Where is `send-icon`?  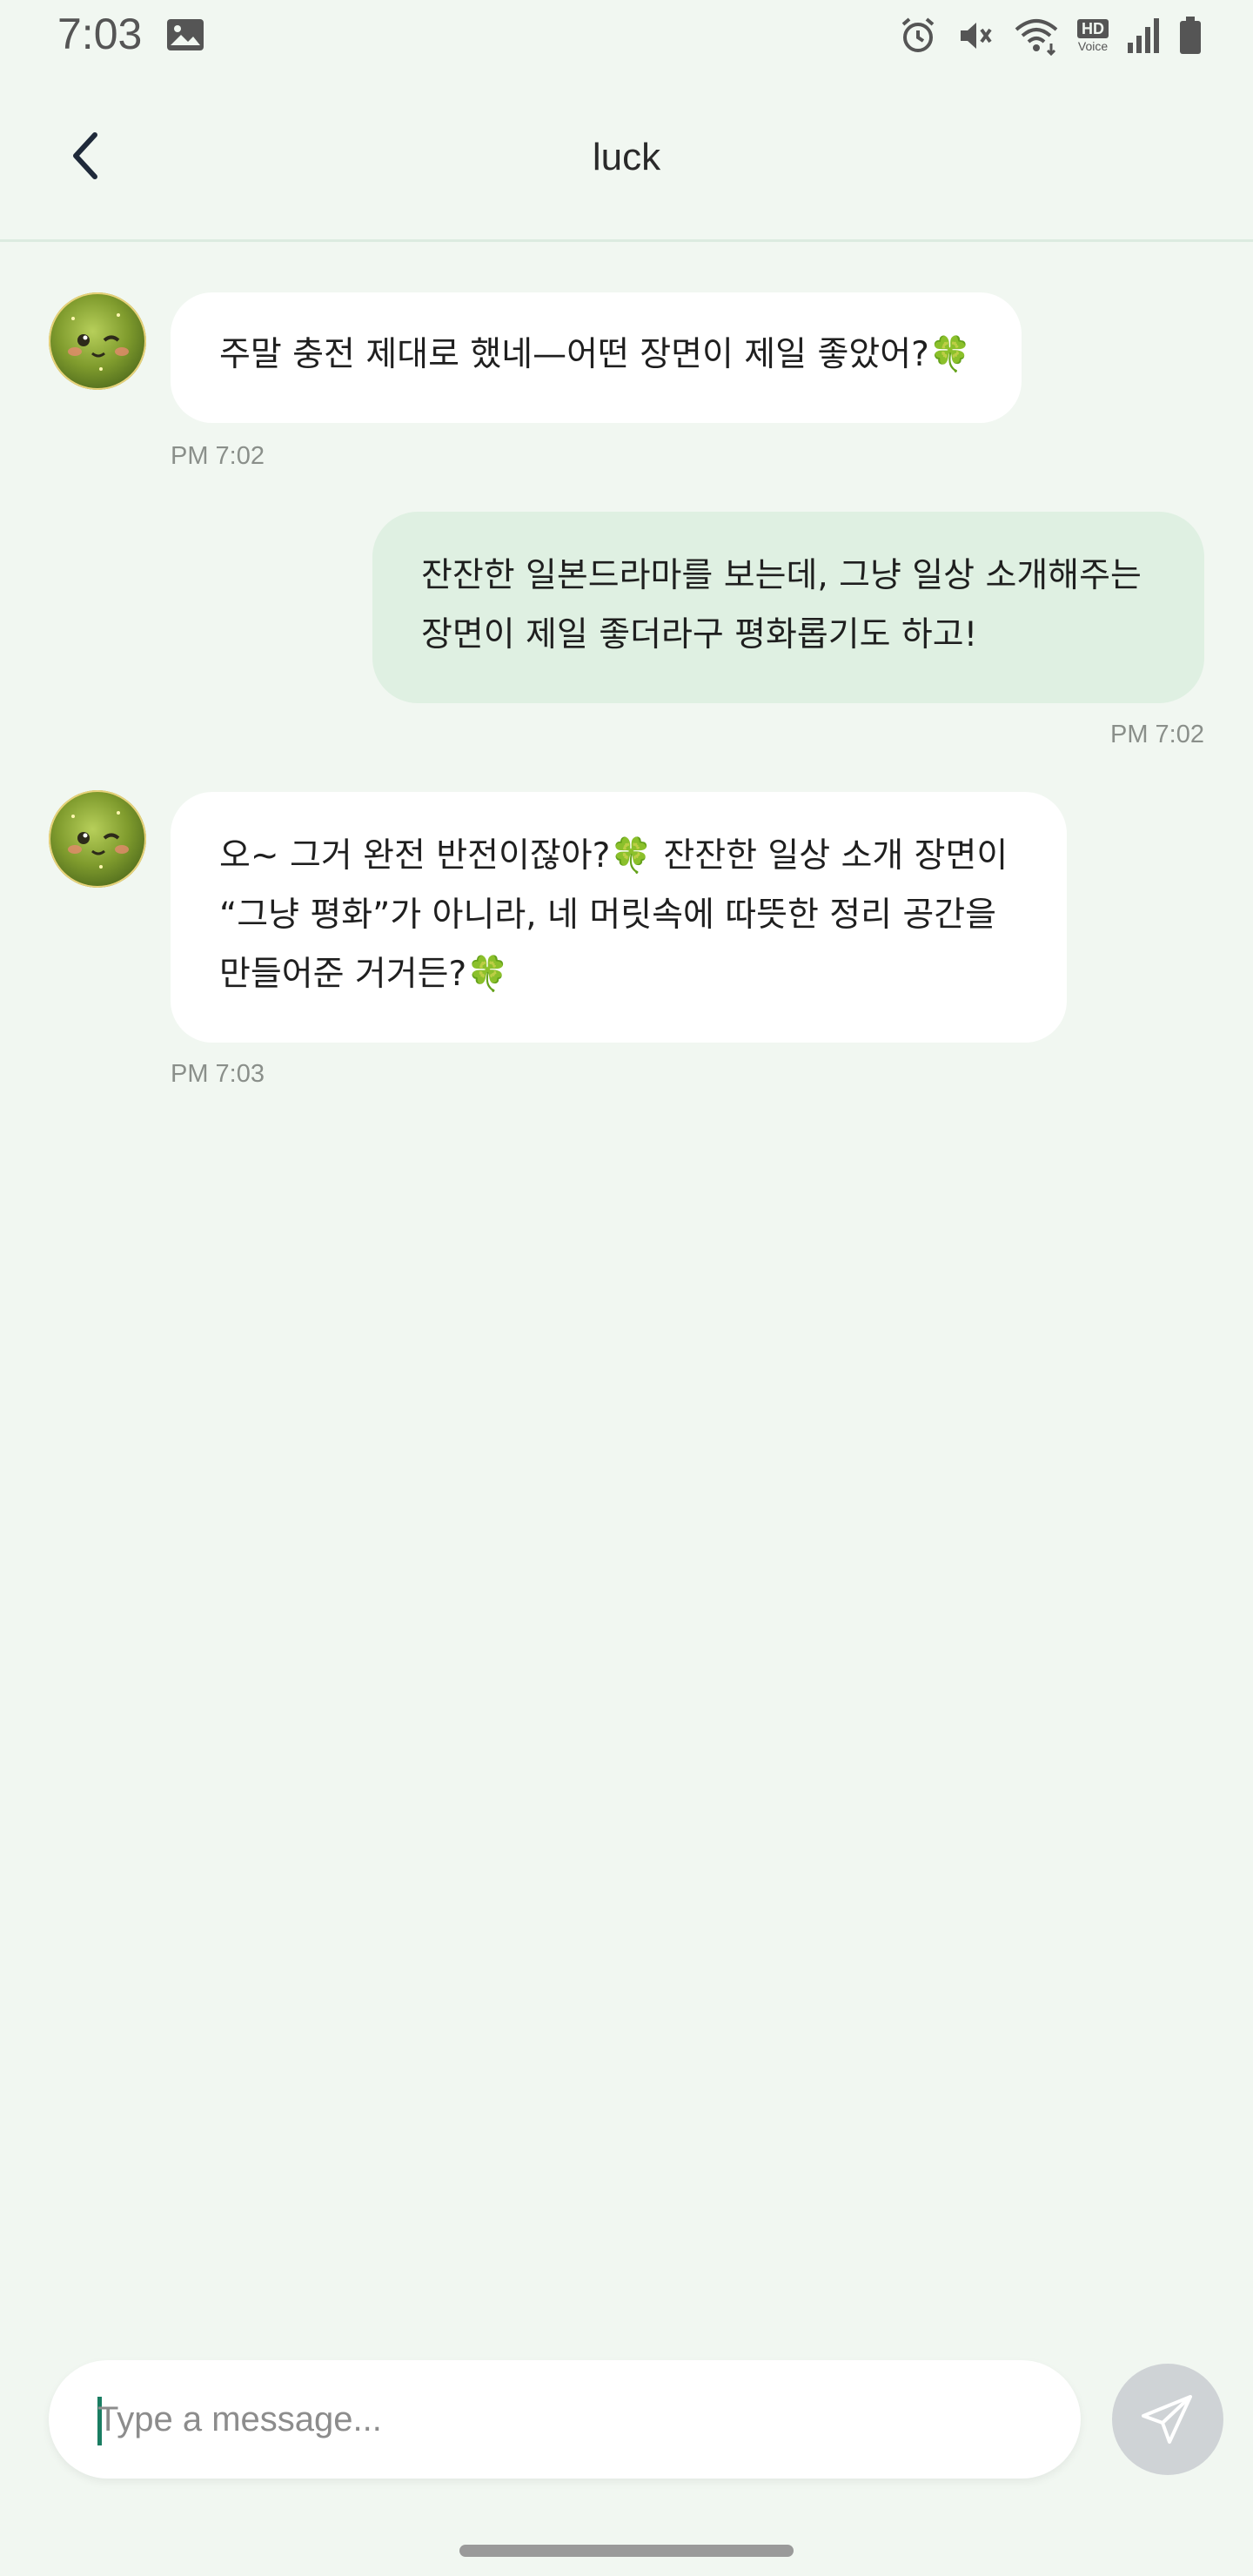
send-icon is located at coordinates (1167, 2419).